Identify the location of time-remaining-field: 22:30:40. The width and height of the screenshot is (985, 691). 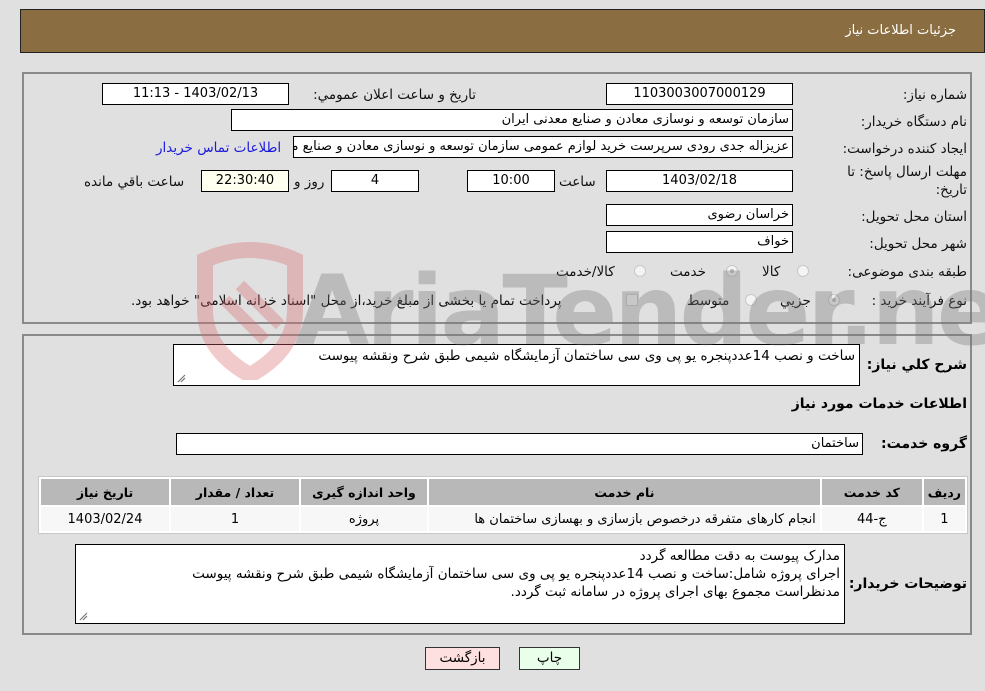
(245, 181).